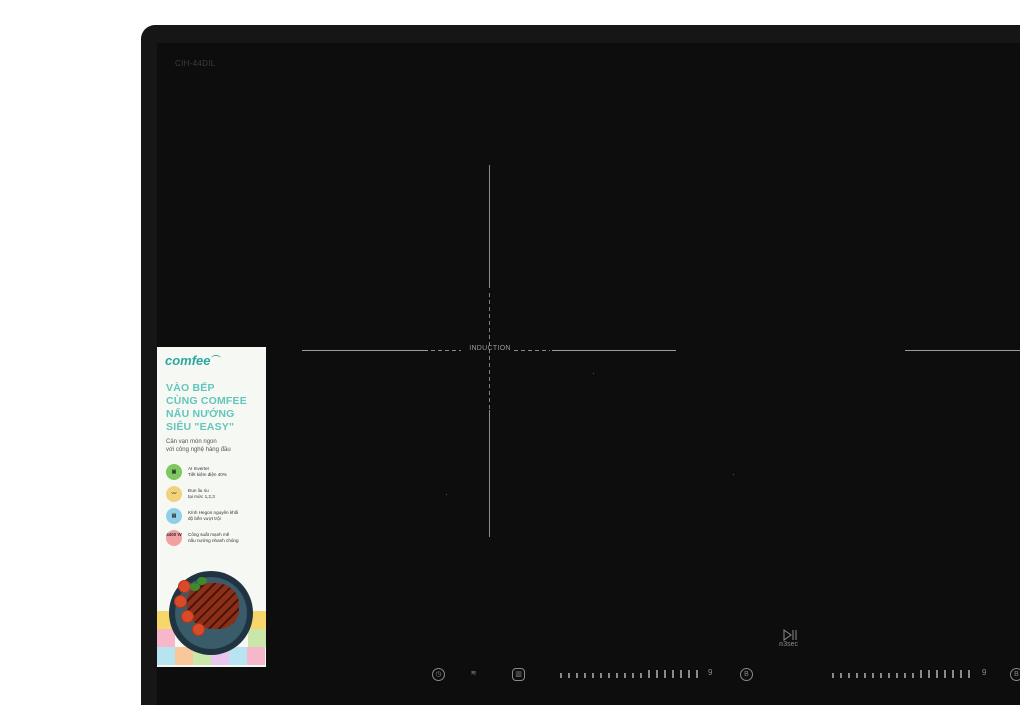 The image size is (1020, 705). Describe the element at coordinates (446, 350) in the screenshot. I see `zone-dash-left` at that location.